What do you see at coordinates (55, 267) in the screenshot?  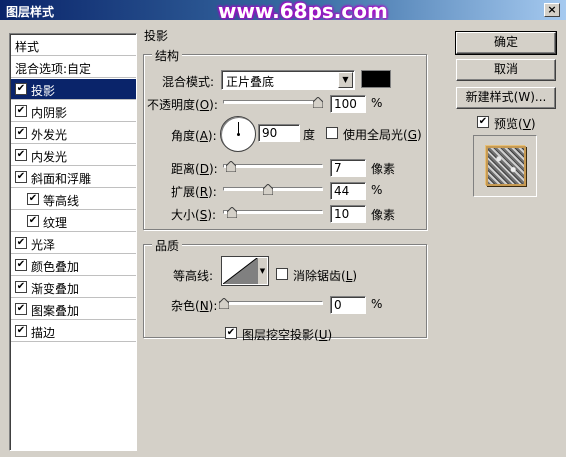 I see `style-list-item-label: 颜色叠加` at bounding box center [55, 267].